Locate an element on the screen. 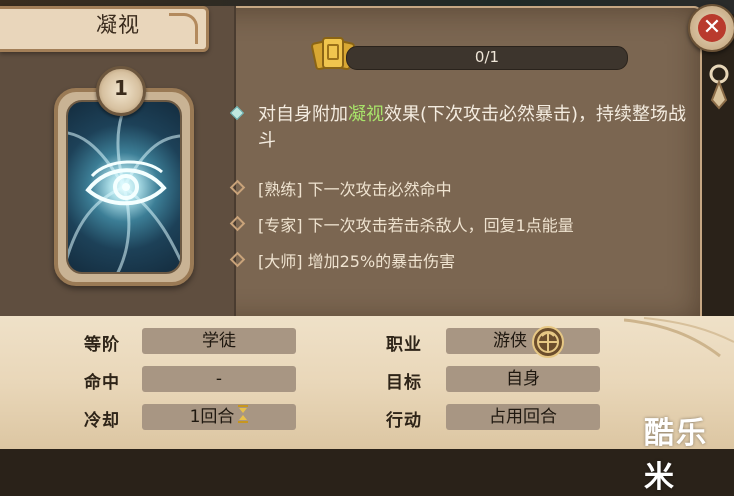  perk-tier: [熟练] is located at coordinates (280, 189).